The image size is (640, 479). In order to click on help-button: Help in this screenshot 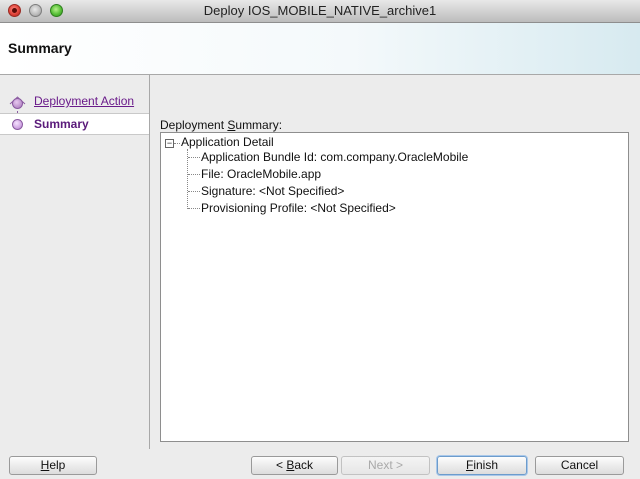, I will do `click(53, 465)`.